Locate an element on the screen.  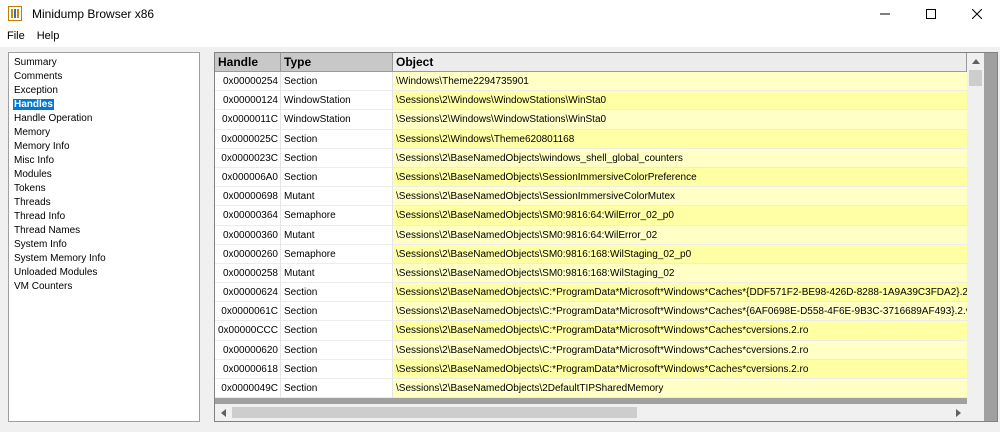
handle-cell: 0x00000124 is located at coordinates (248, 101).